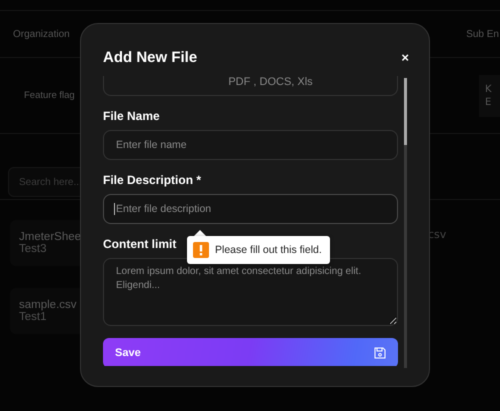 This screenshot has height=411, width=500. I want to click on side-card-text: E, so click(488, 102).